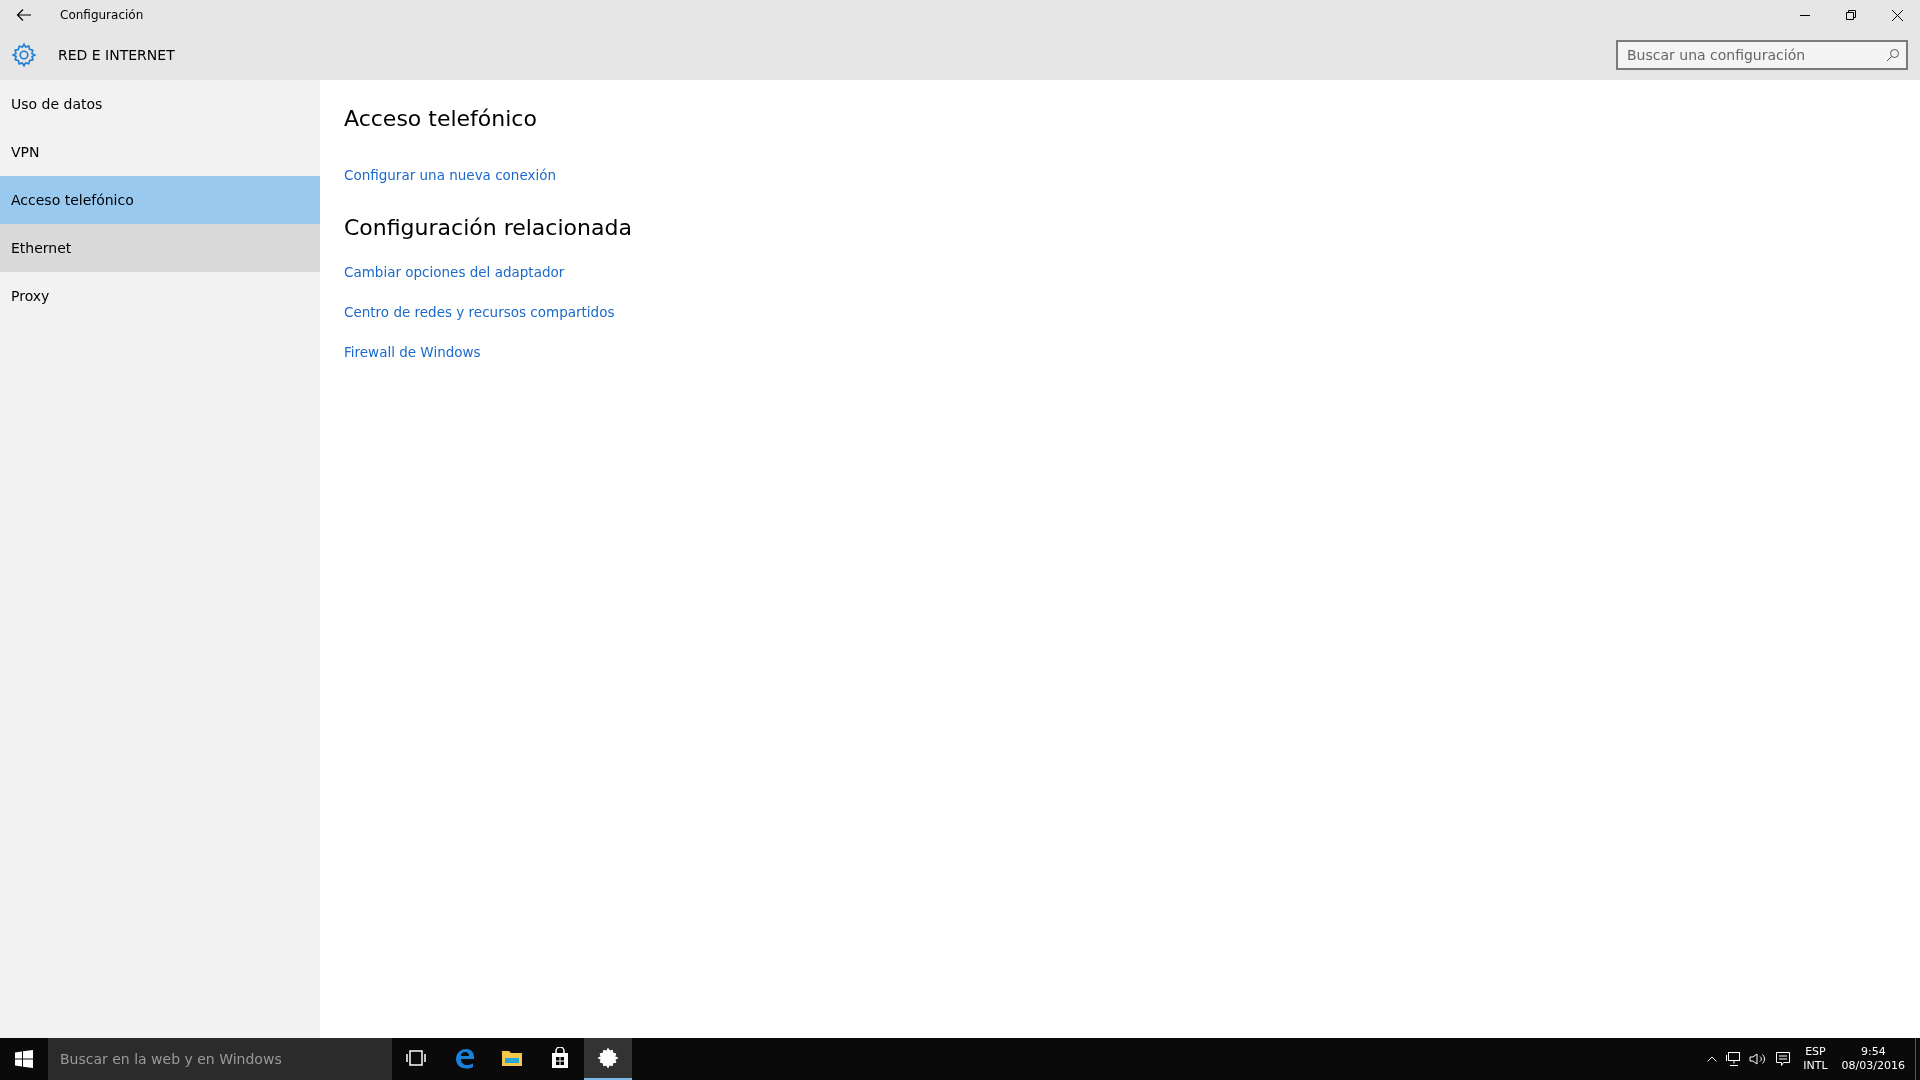 The image size is (1920, 1080). Describe the element at coordinates (1873, 1066) in the screenshot. I see `clock-date: 08/03/2016` at that location.